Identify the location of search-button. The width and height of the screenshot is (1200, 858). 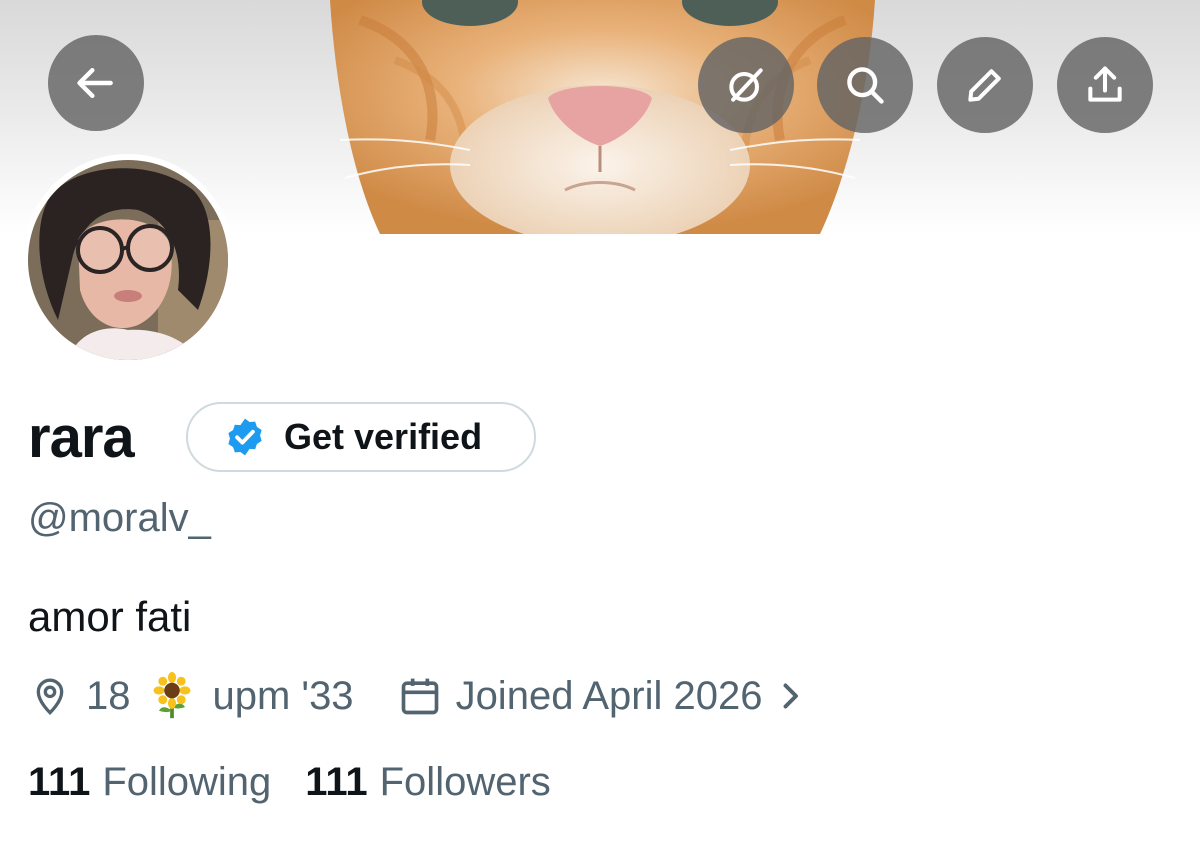
(865, 85).